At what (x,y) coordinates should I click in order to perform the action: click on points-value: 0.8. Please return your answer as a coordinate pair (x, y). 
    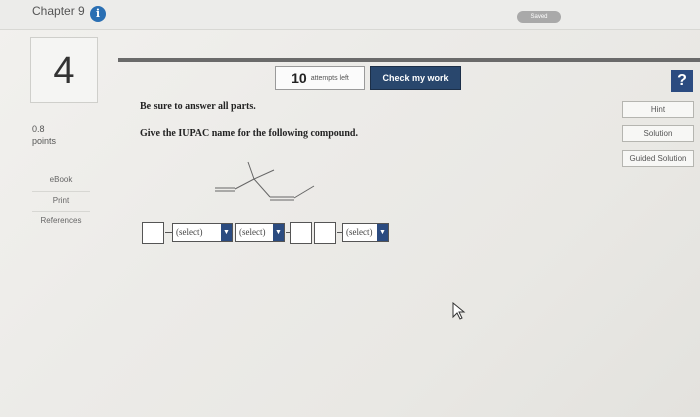
    Looking at the image, I should click on (38, 129).